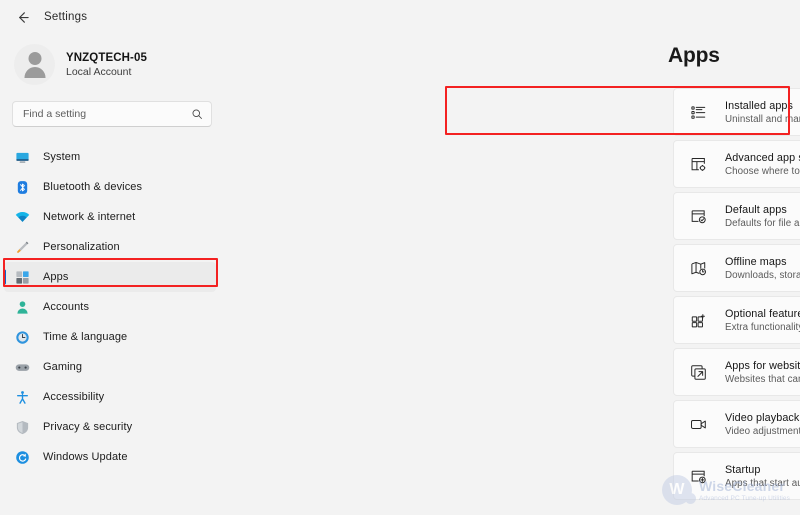  Describe the element at coordinates (756, 209) in the screenshot. I see `card-title: Default apps` at that location.